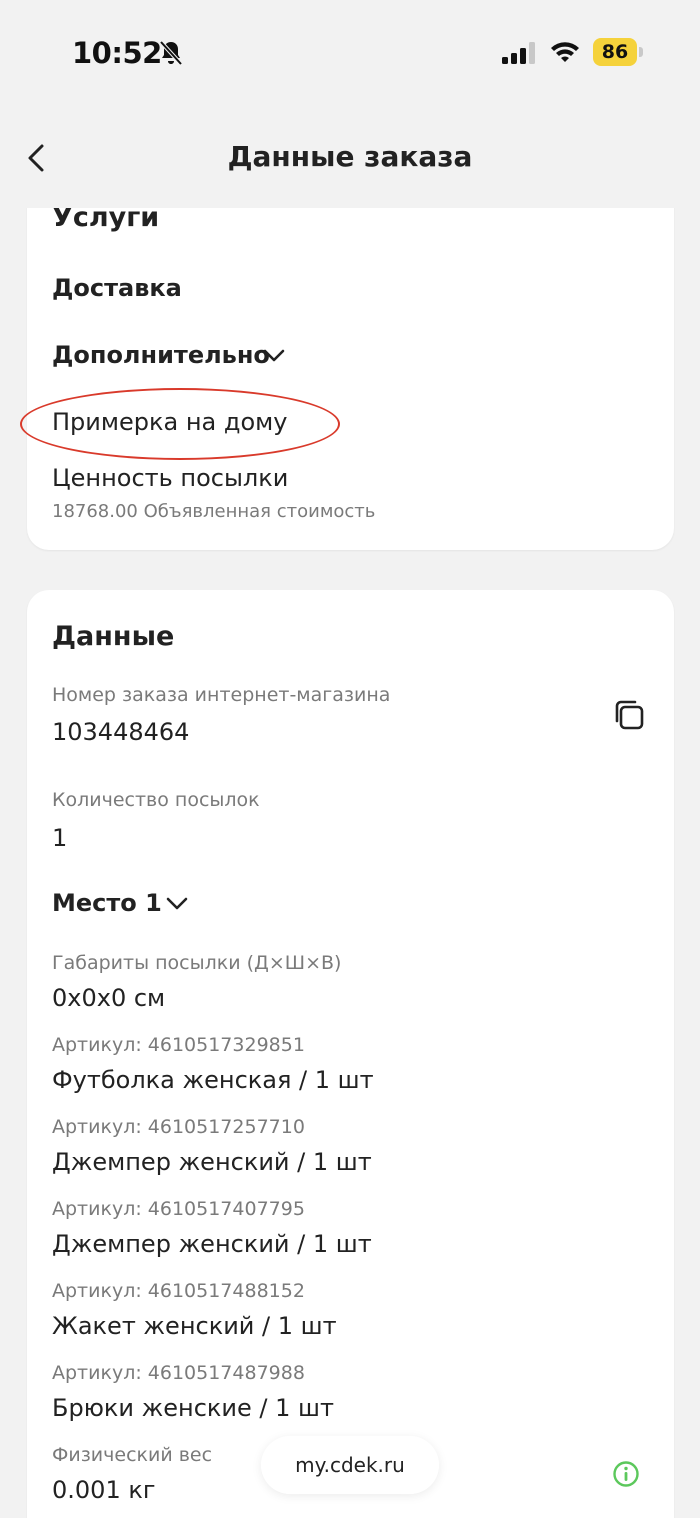  I want to click on navigation-bar: Данные заказа, so click(350, 159).